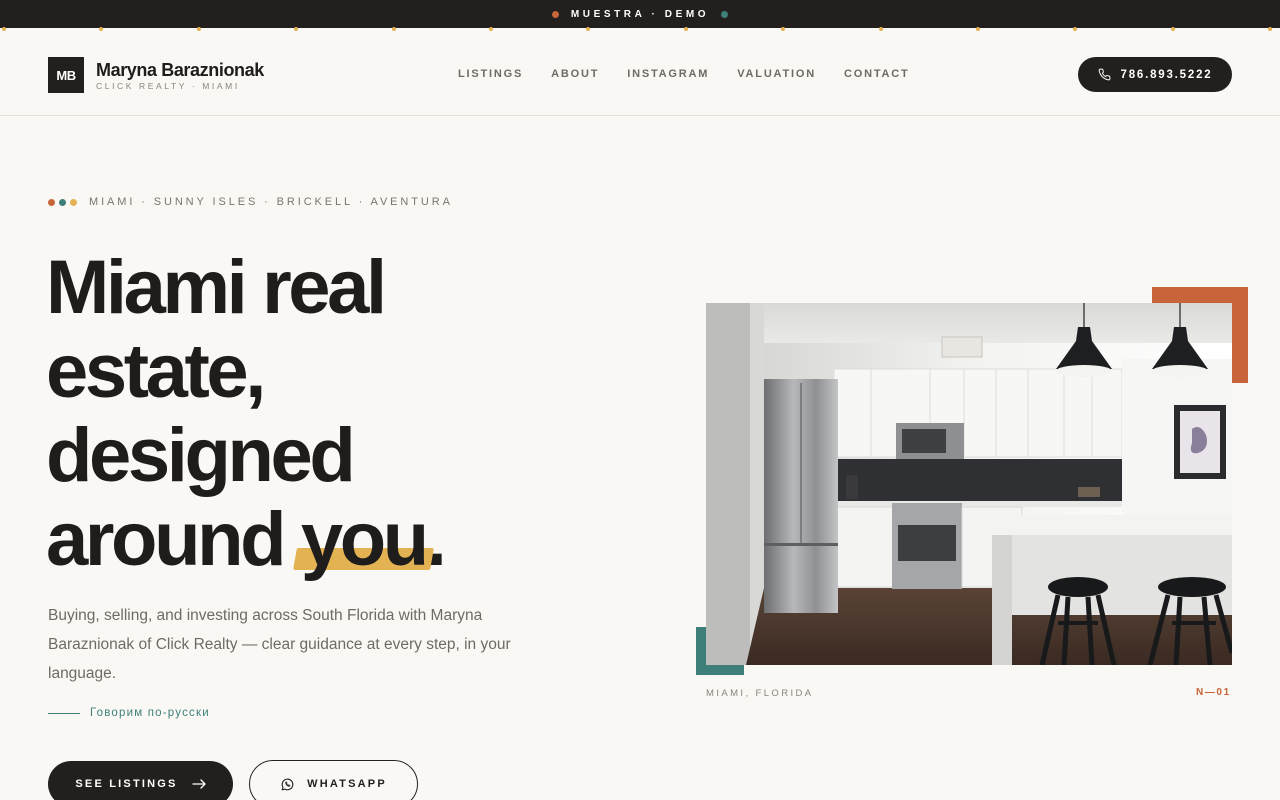  I want to click on nav-item-contact: CONTACT, so click(877, 74).